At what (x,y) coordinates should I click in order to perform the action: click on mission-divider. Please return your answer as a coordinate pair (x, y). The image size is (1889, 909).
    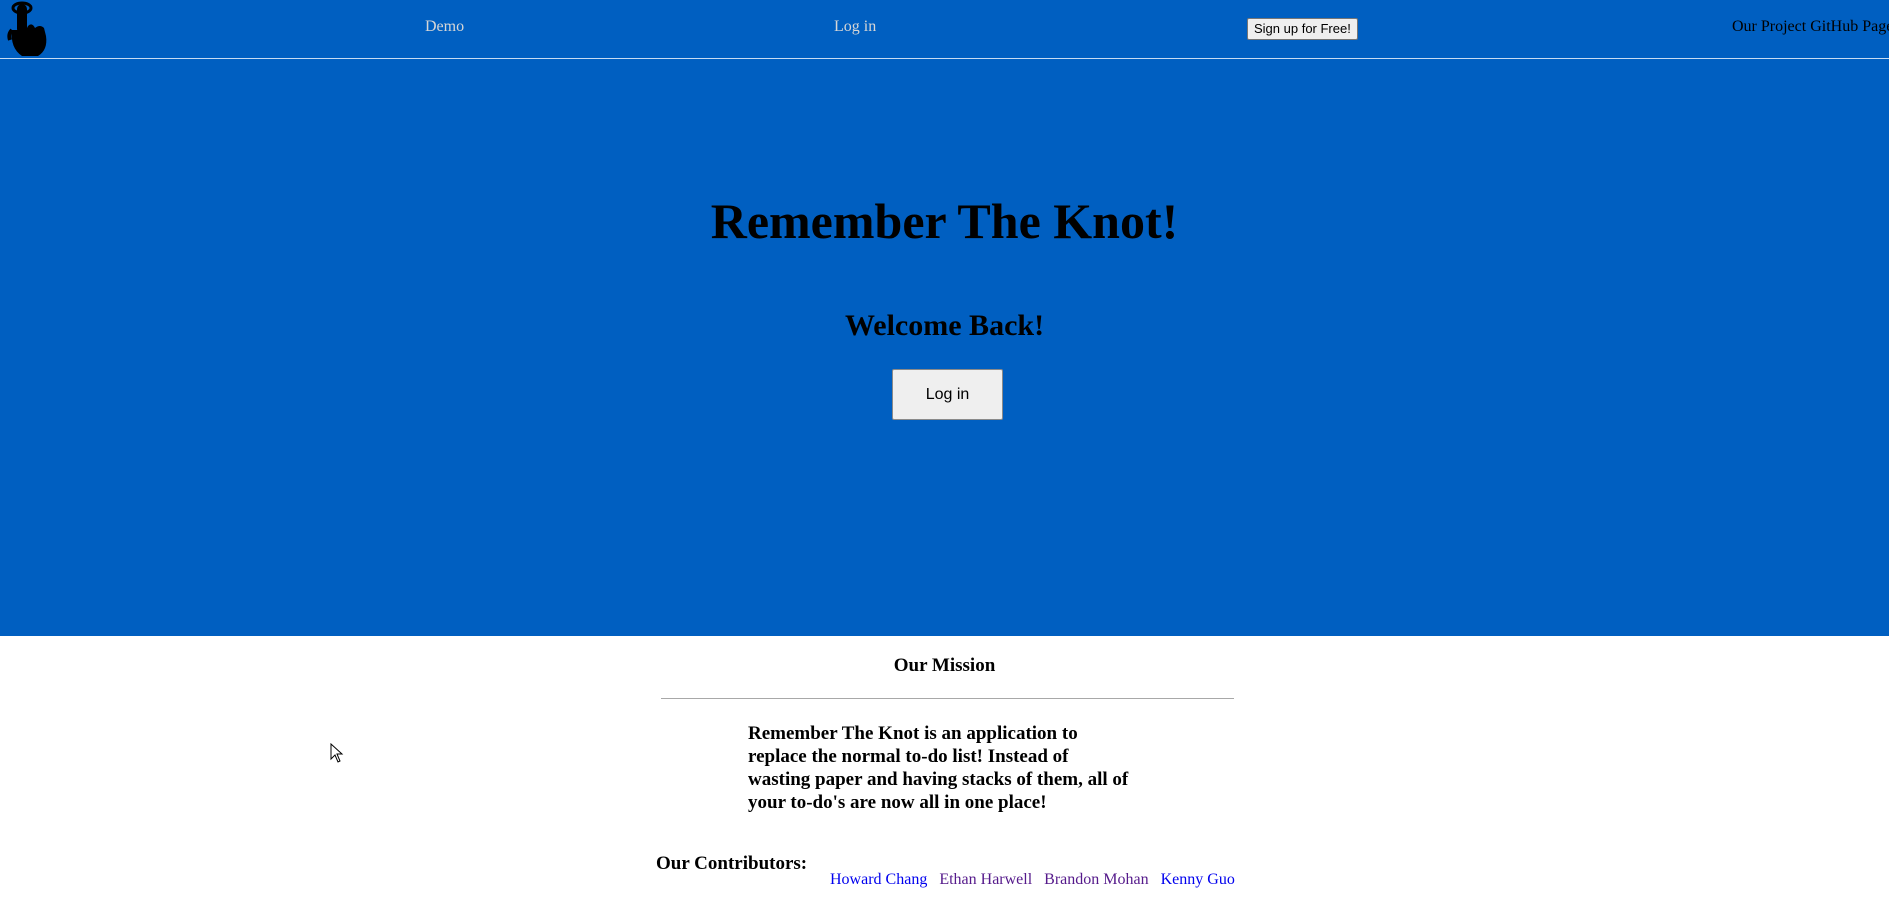
    Looking at the image, I should click on (947, 698).